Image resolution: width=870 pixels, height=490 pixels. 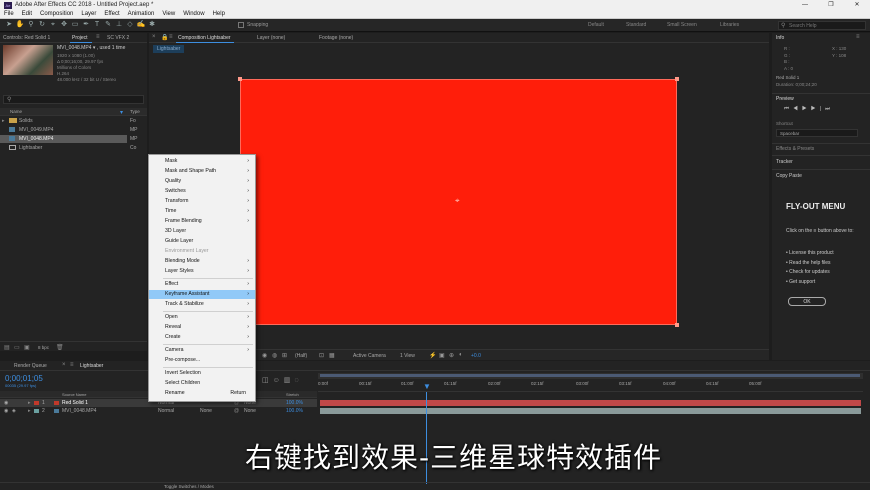 I want to click on list-item-selected: MVI_0048.MP4, so click(x=63, y=139).